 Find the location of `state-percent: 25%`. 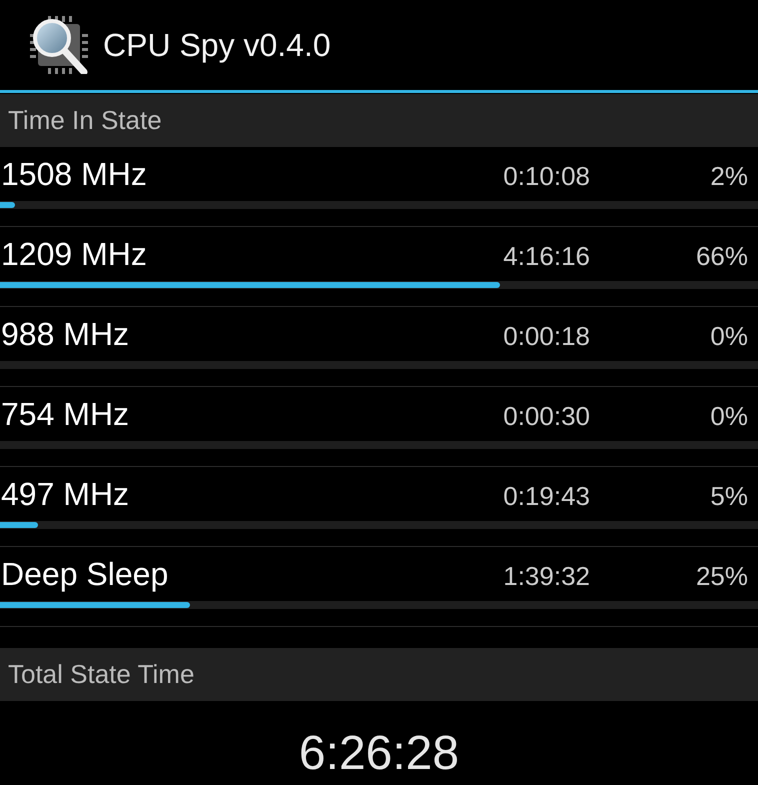

state-percent: 25% is located at coordinates (721, 576).